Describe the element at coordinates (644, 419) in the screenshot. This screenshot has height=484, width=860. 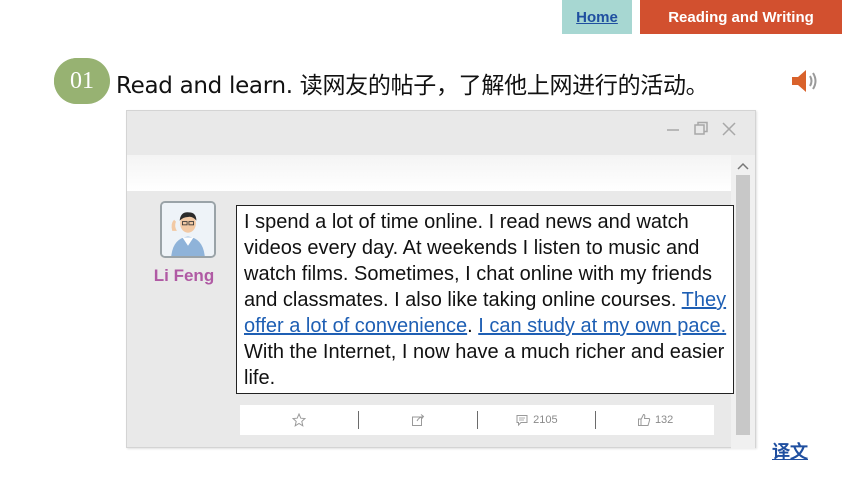
I see `thumbs-up-icon` at that location.